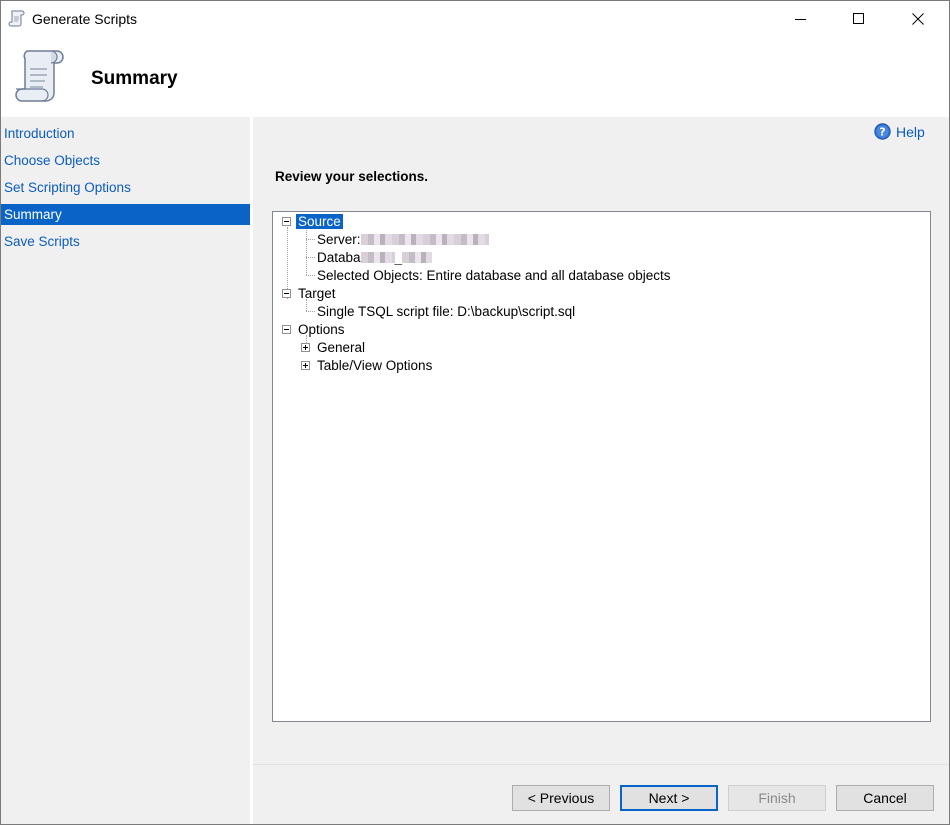 The image size is (950, 825). What do you see at coordinates (125, 241) in the screenshot?
I see `nav-item-save-scripts: Save Scripts` at bounding box center [125, 241].